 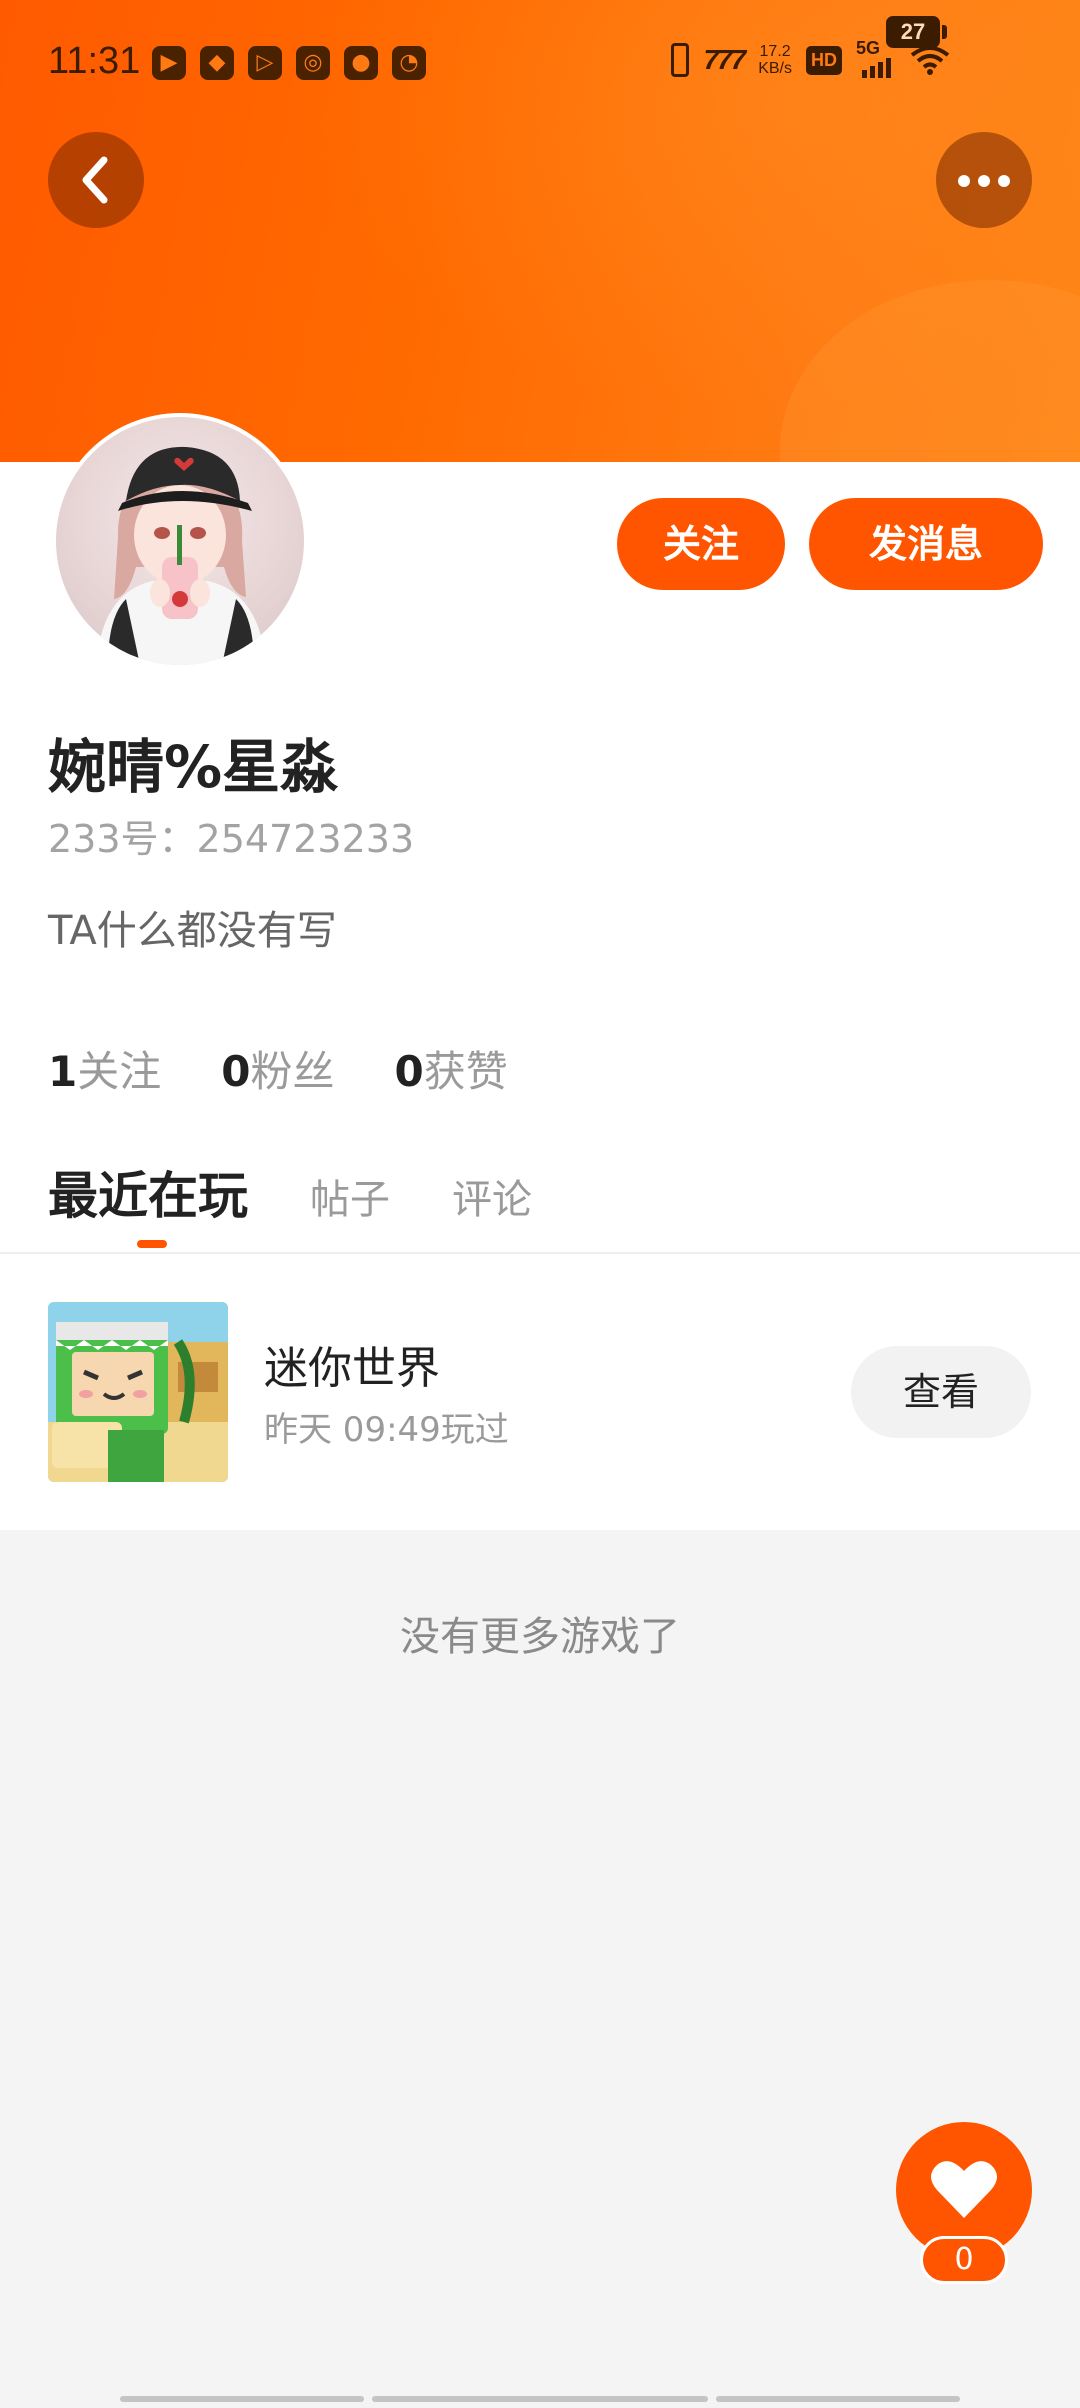 I want to click on profile-stats: 1 关注 0 粉丝 0 获赞, so click(x=278, y=1068).